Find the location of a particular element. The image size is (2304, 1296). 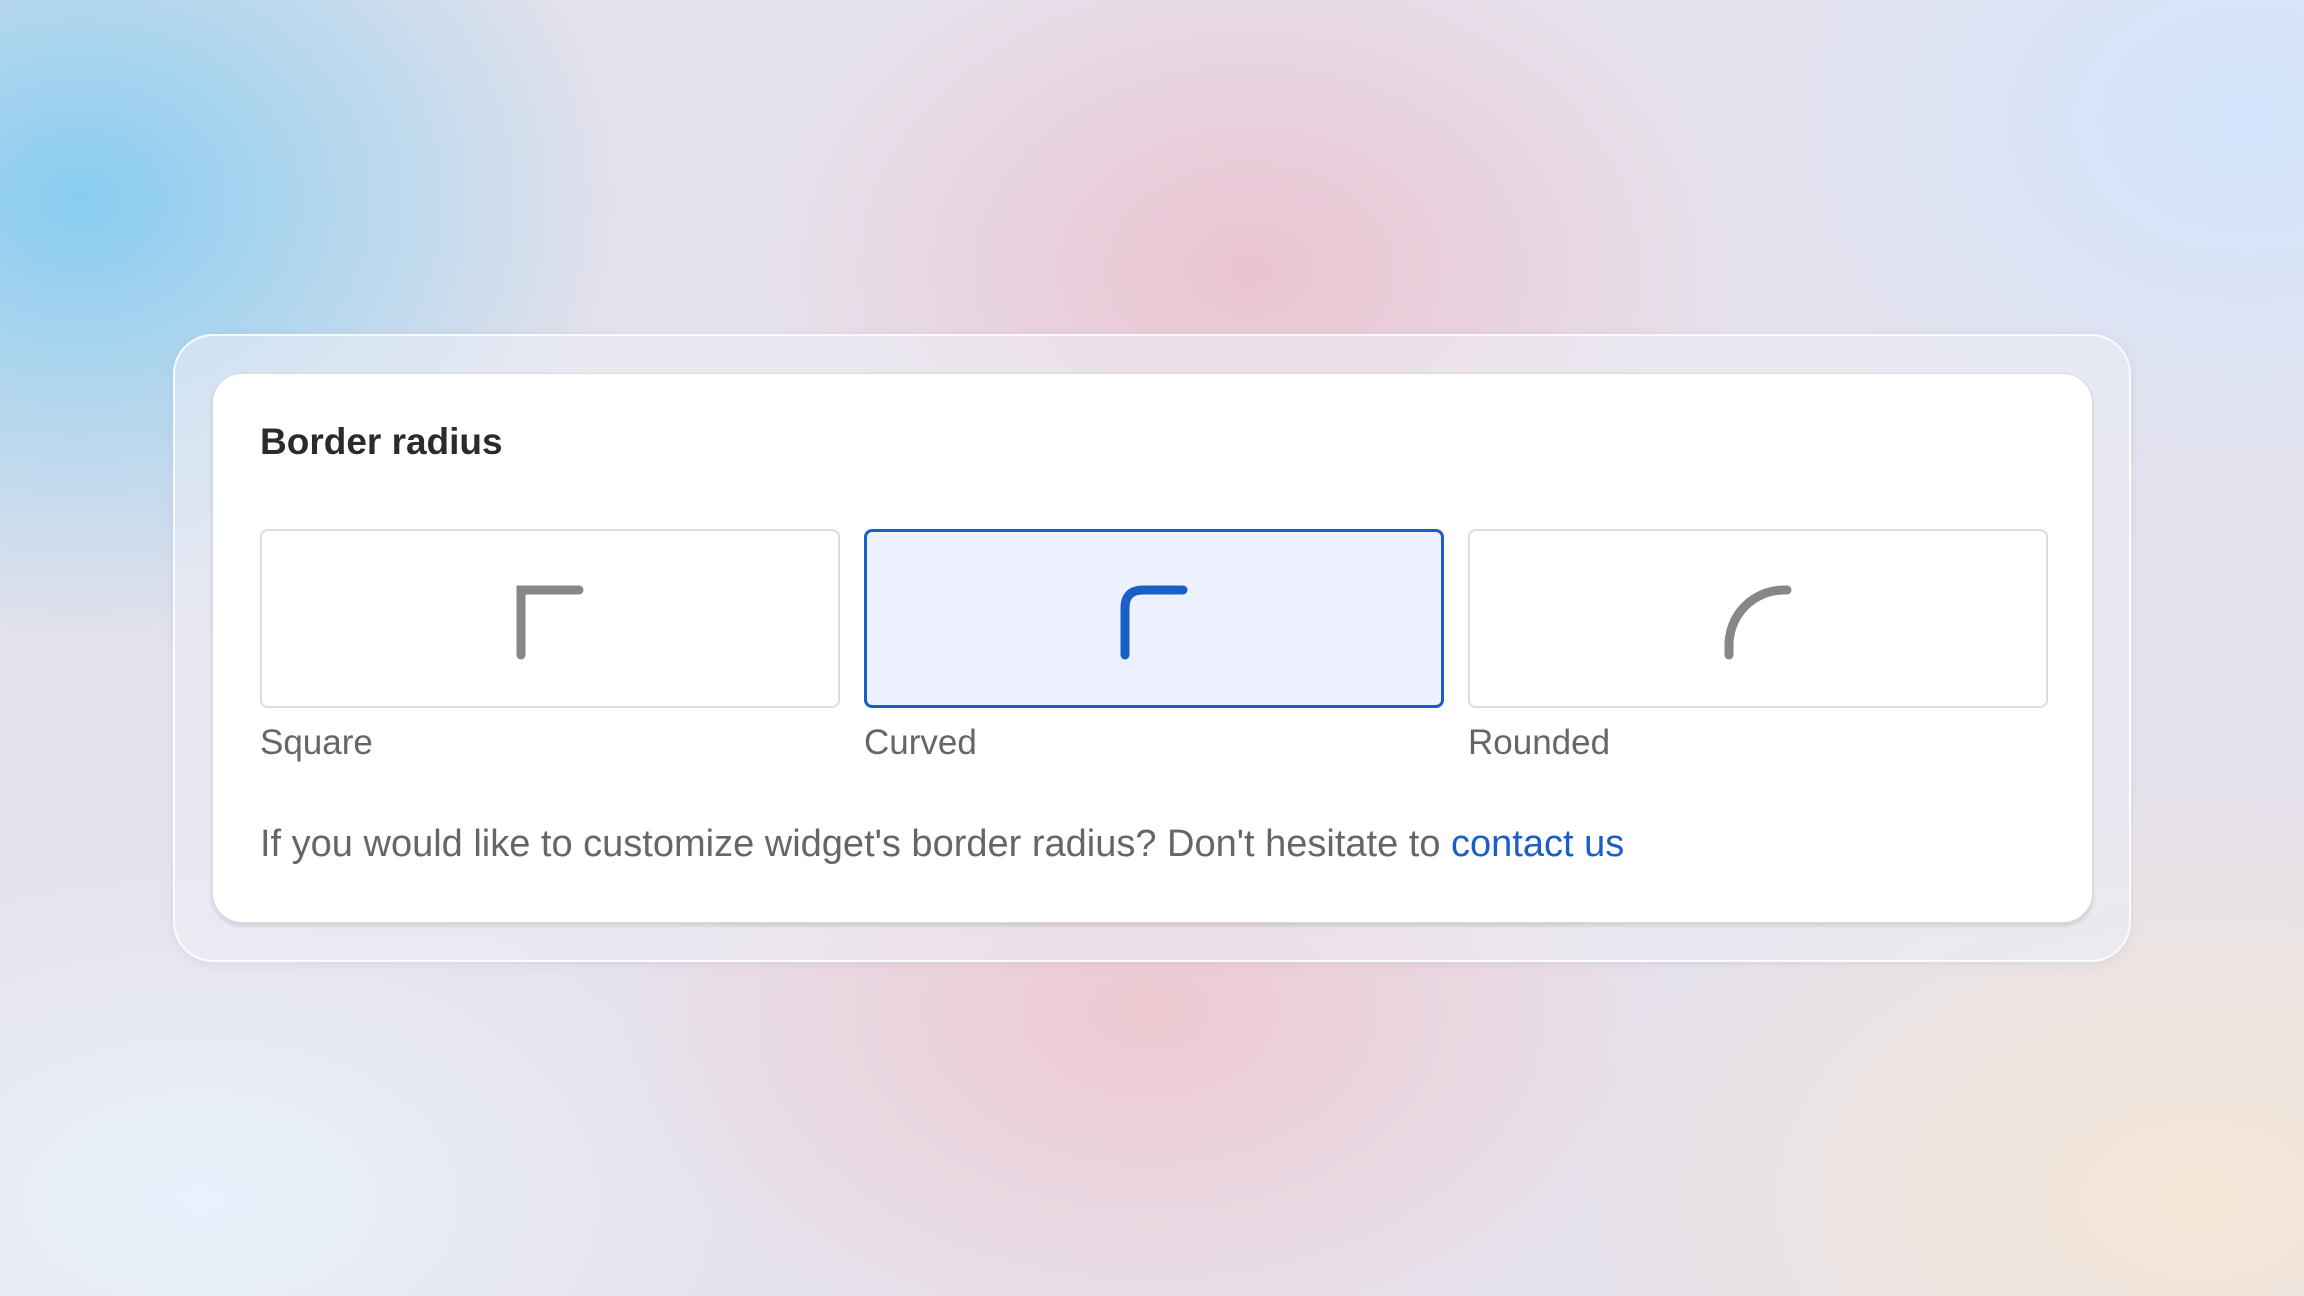

contact-us-link: contact us is located at coordinates (1537, 844).